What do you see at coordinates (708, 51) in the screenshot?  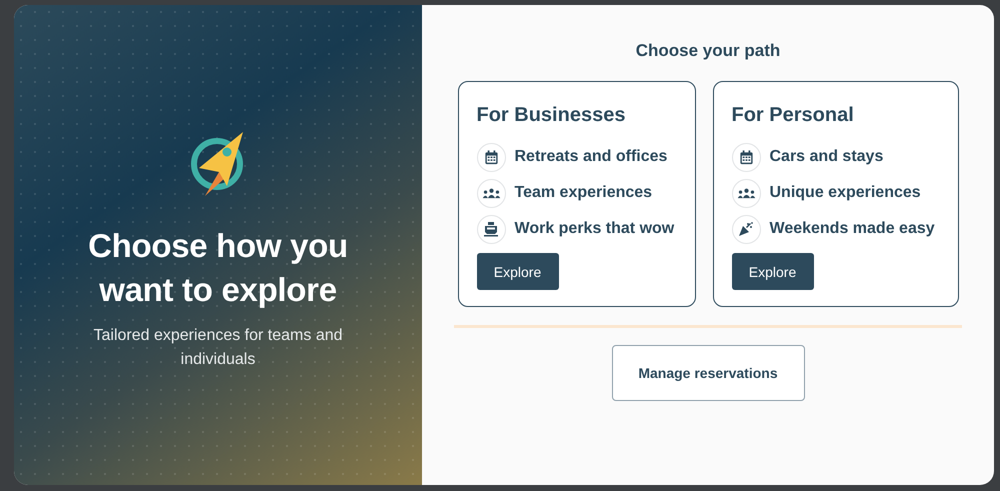 I see `panel-title: Choose your path` at bounding box center [708, 51].